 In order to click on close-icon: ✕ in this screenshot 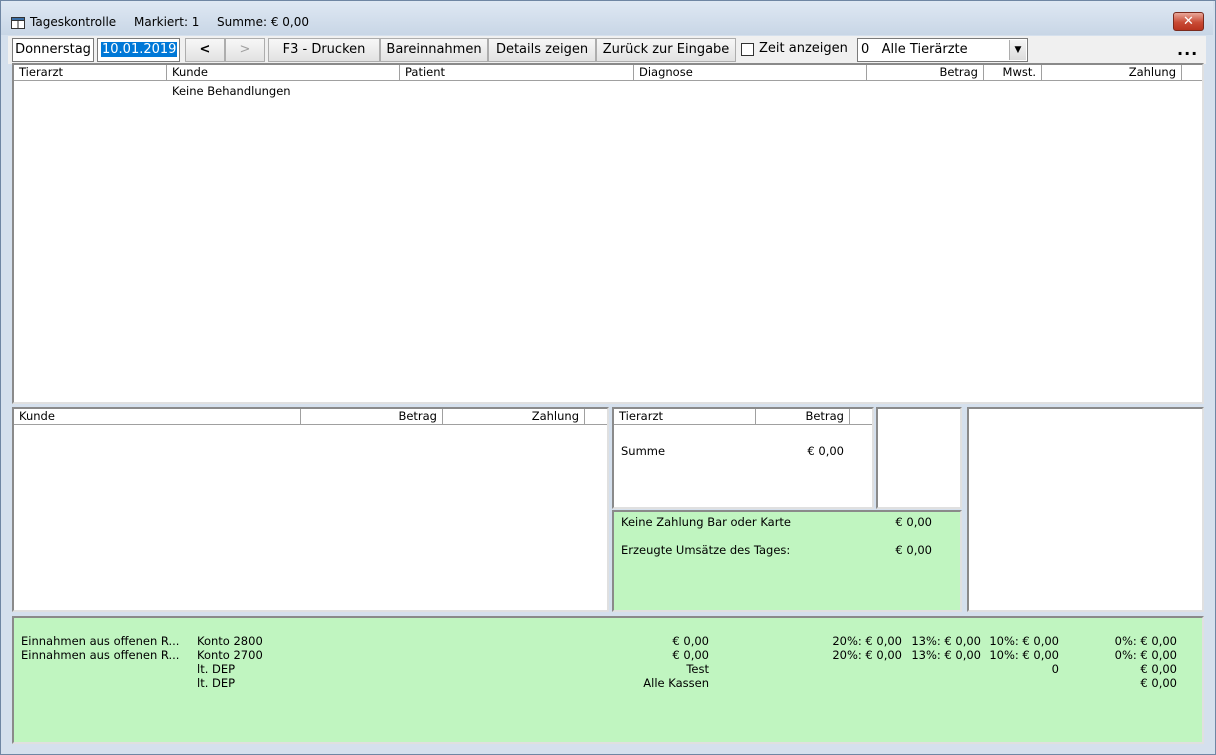, I will do `click(1188, 21)`.